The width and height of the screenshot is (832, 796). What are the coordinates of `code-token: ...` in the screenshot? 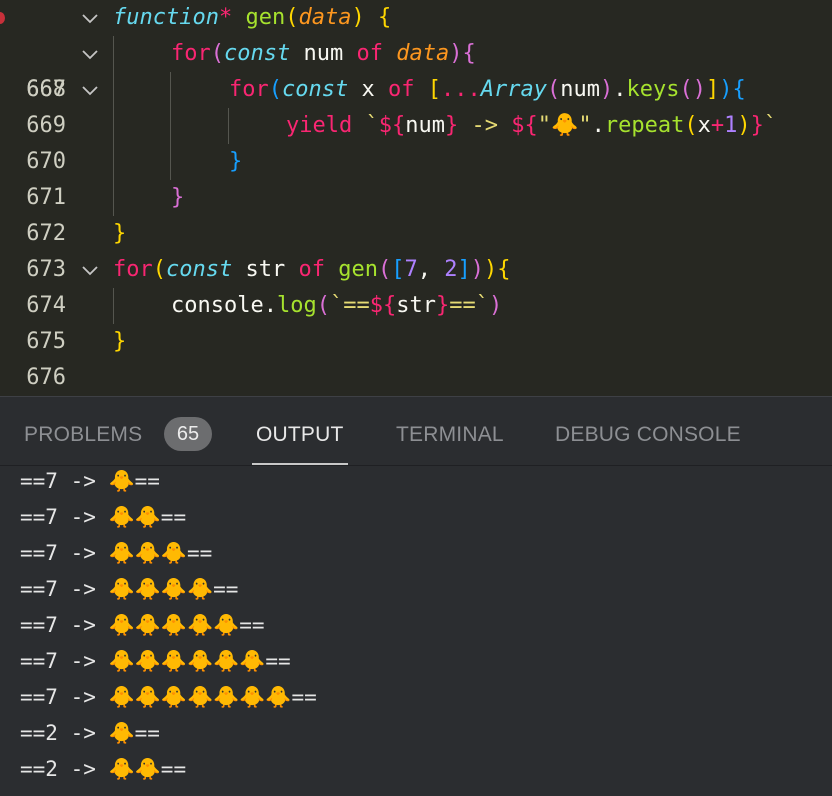 It's located at (460, 89).